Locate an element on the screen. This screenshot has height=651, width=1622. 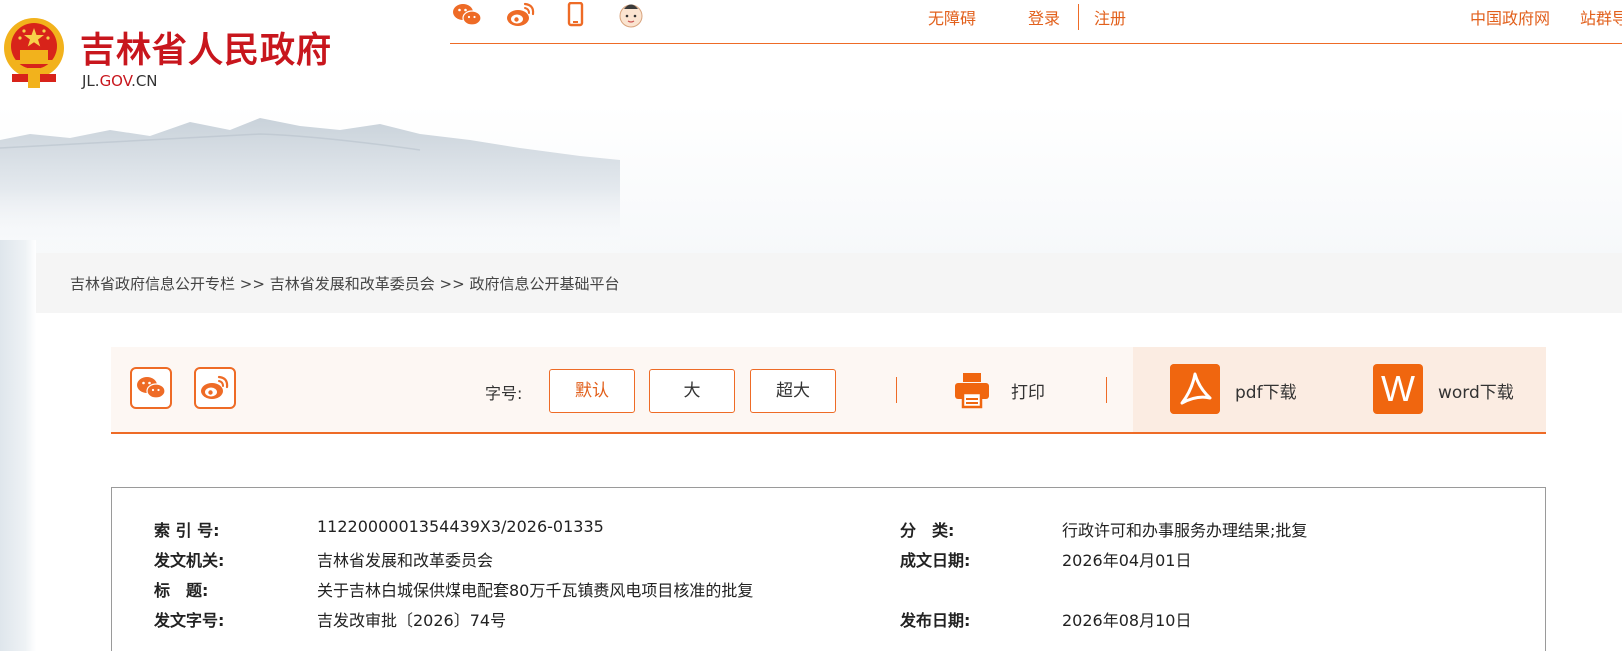
download-panel: pdf下载 W word下载 is located at coordinates (1339, 389).